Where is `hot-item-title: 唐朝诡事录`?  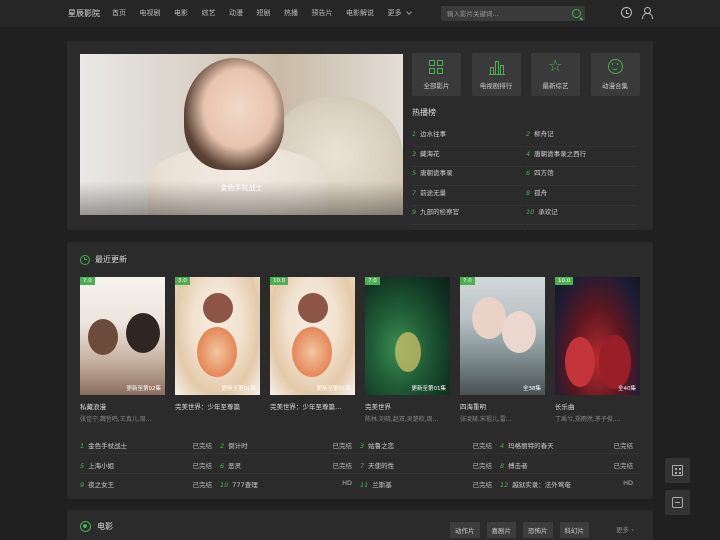
hot-item-title: 唐朝诡事录 is located at coordinates (436, 173).